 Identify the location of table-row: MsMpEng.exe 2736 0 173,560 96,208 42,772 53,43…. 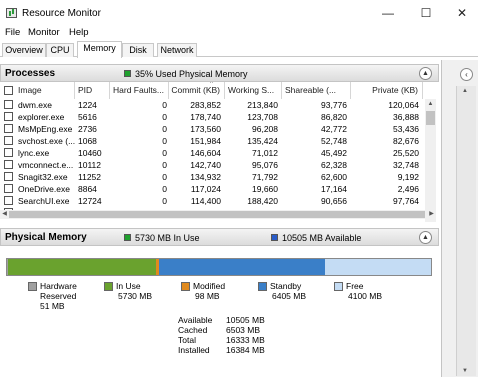
(212, 129).